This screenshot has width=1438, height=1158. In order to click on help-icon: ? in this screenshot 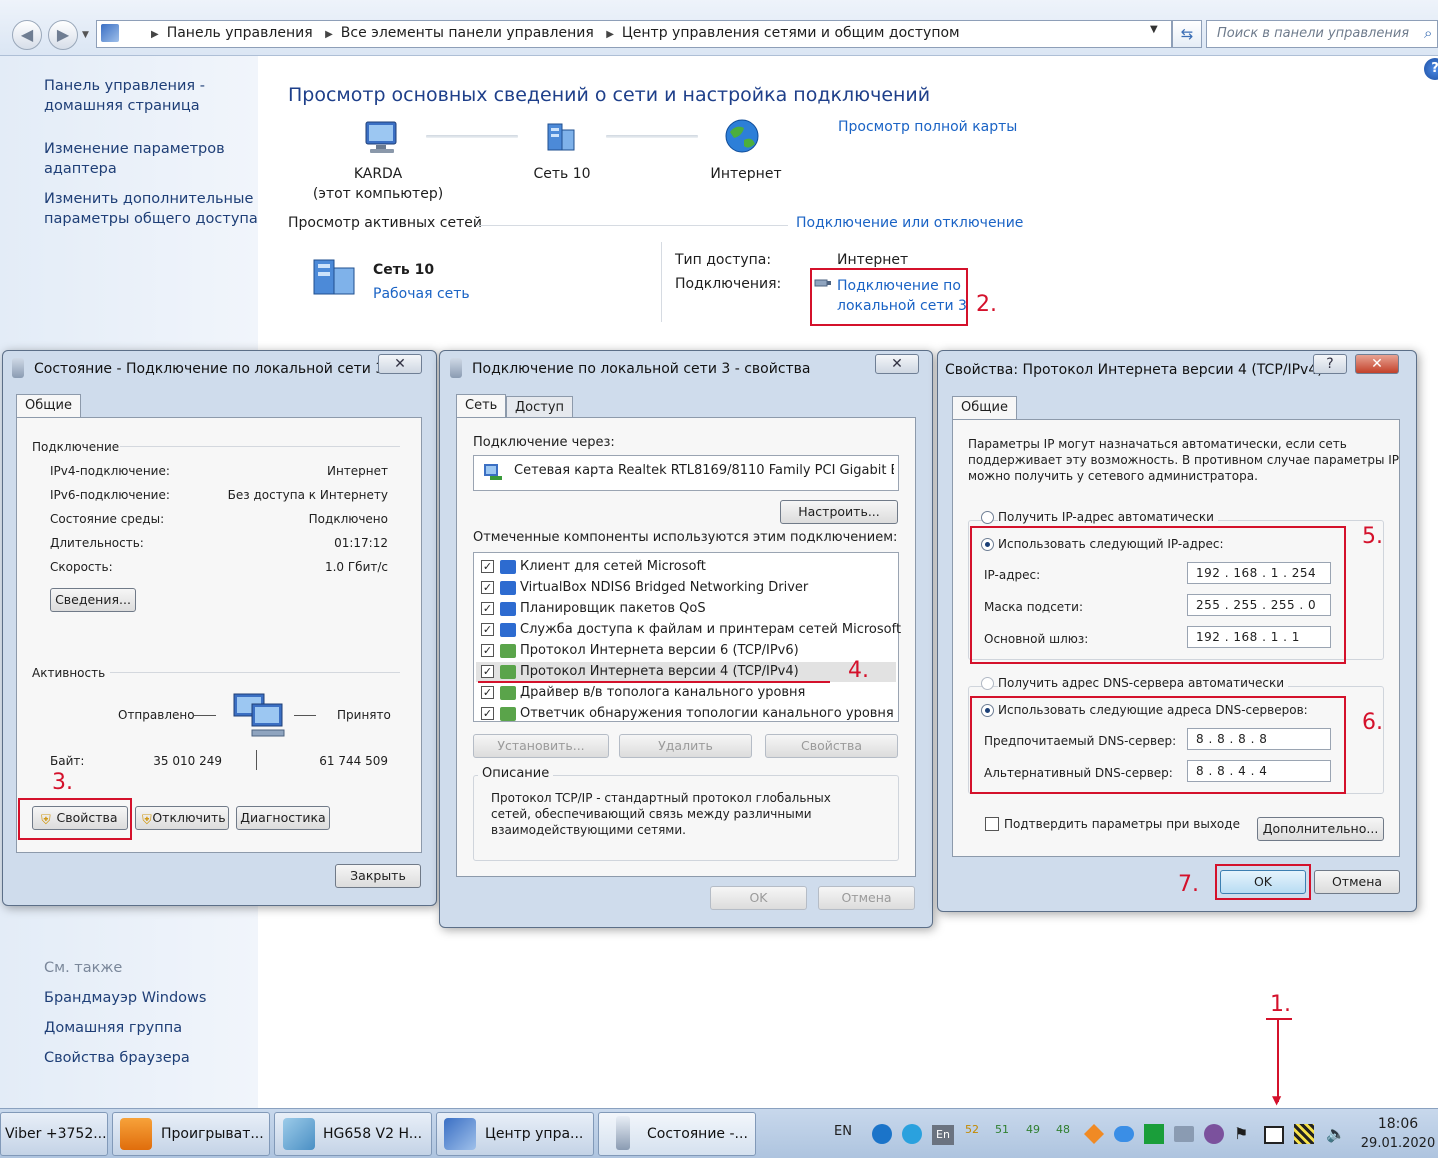, I will do `click(1431, 69)`.